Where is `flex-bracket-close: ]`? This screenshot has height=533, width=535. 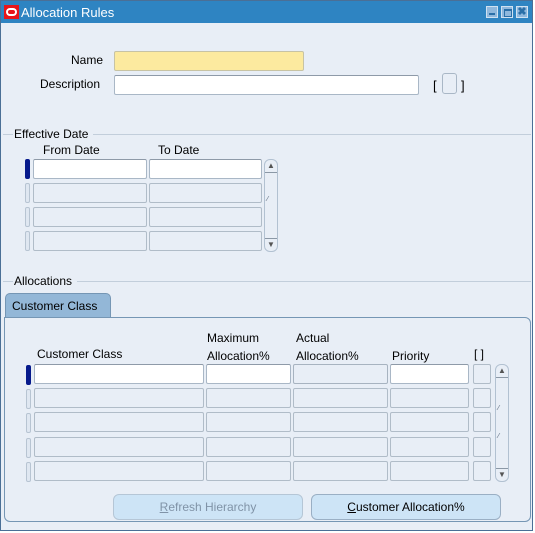 flex-bracket-close: ] is located at coordinates (463, 85).